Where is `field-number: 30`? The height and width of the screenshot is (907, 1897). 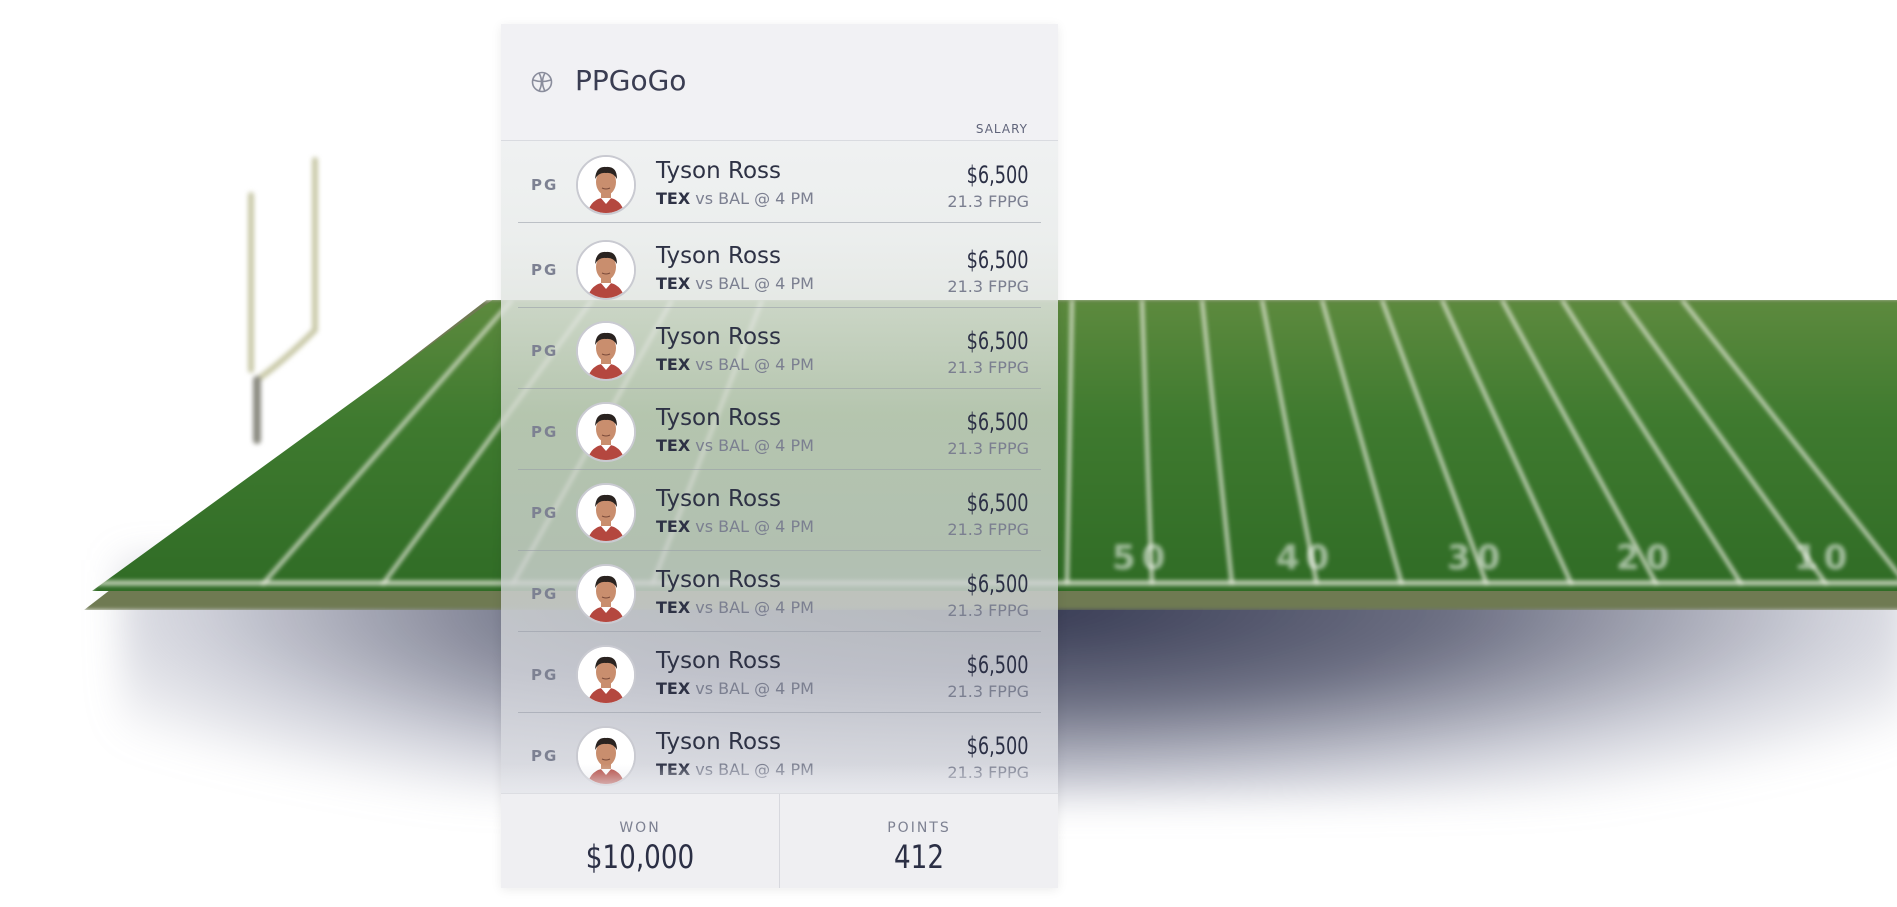
field-number: 30 is located at coordinates (1477, 558).